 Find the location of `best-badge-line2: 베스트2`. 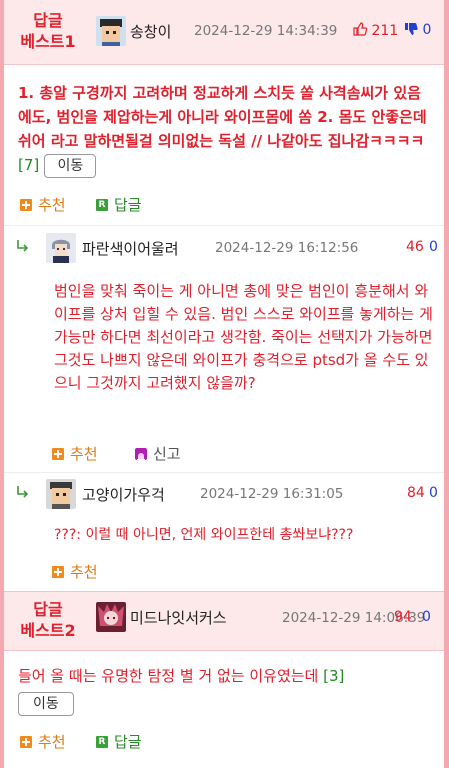

best-badge-line2: 베스트2 is located at coordinates (48, 630).